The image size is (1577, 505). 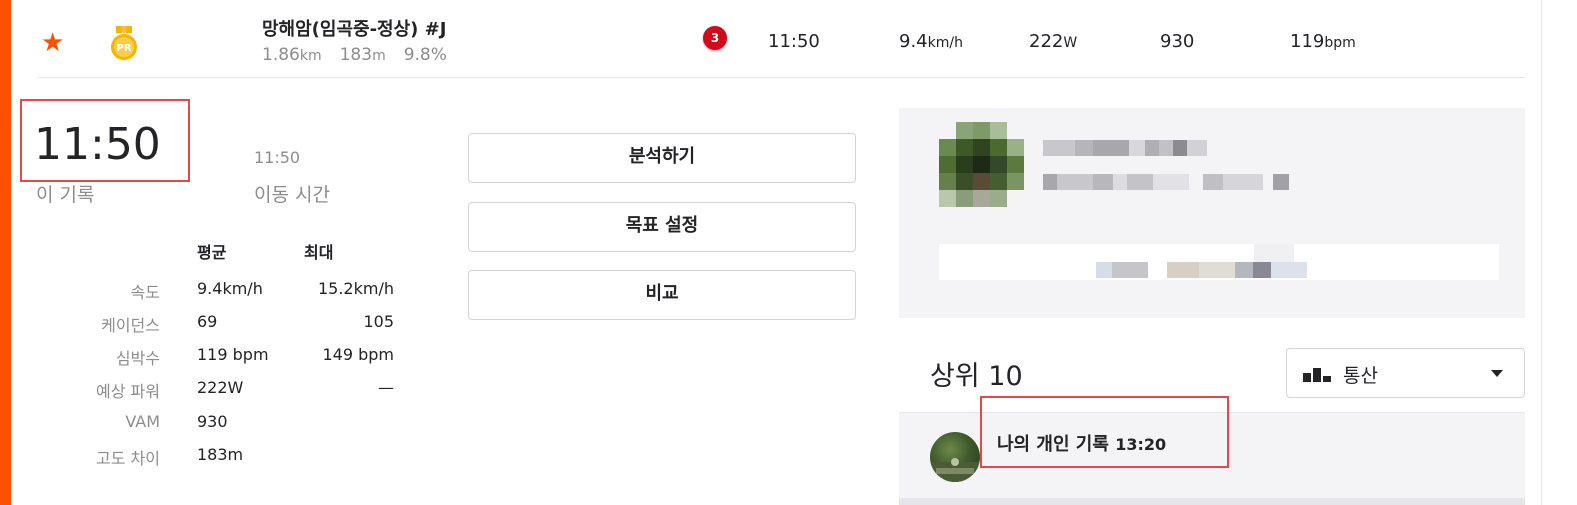 I want to click on scroll-track, so click(x=1541, y=252).